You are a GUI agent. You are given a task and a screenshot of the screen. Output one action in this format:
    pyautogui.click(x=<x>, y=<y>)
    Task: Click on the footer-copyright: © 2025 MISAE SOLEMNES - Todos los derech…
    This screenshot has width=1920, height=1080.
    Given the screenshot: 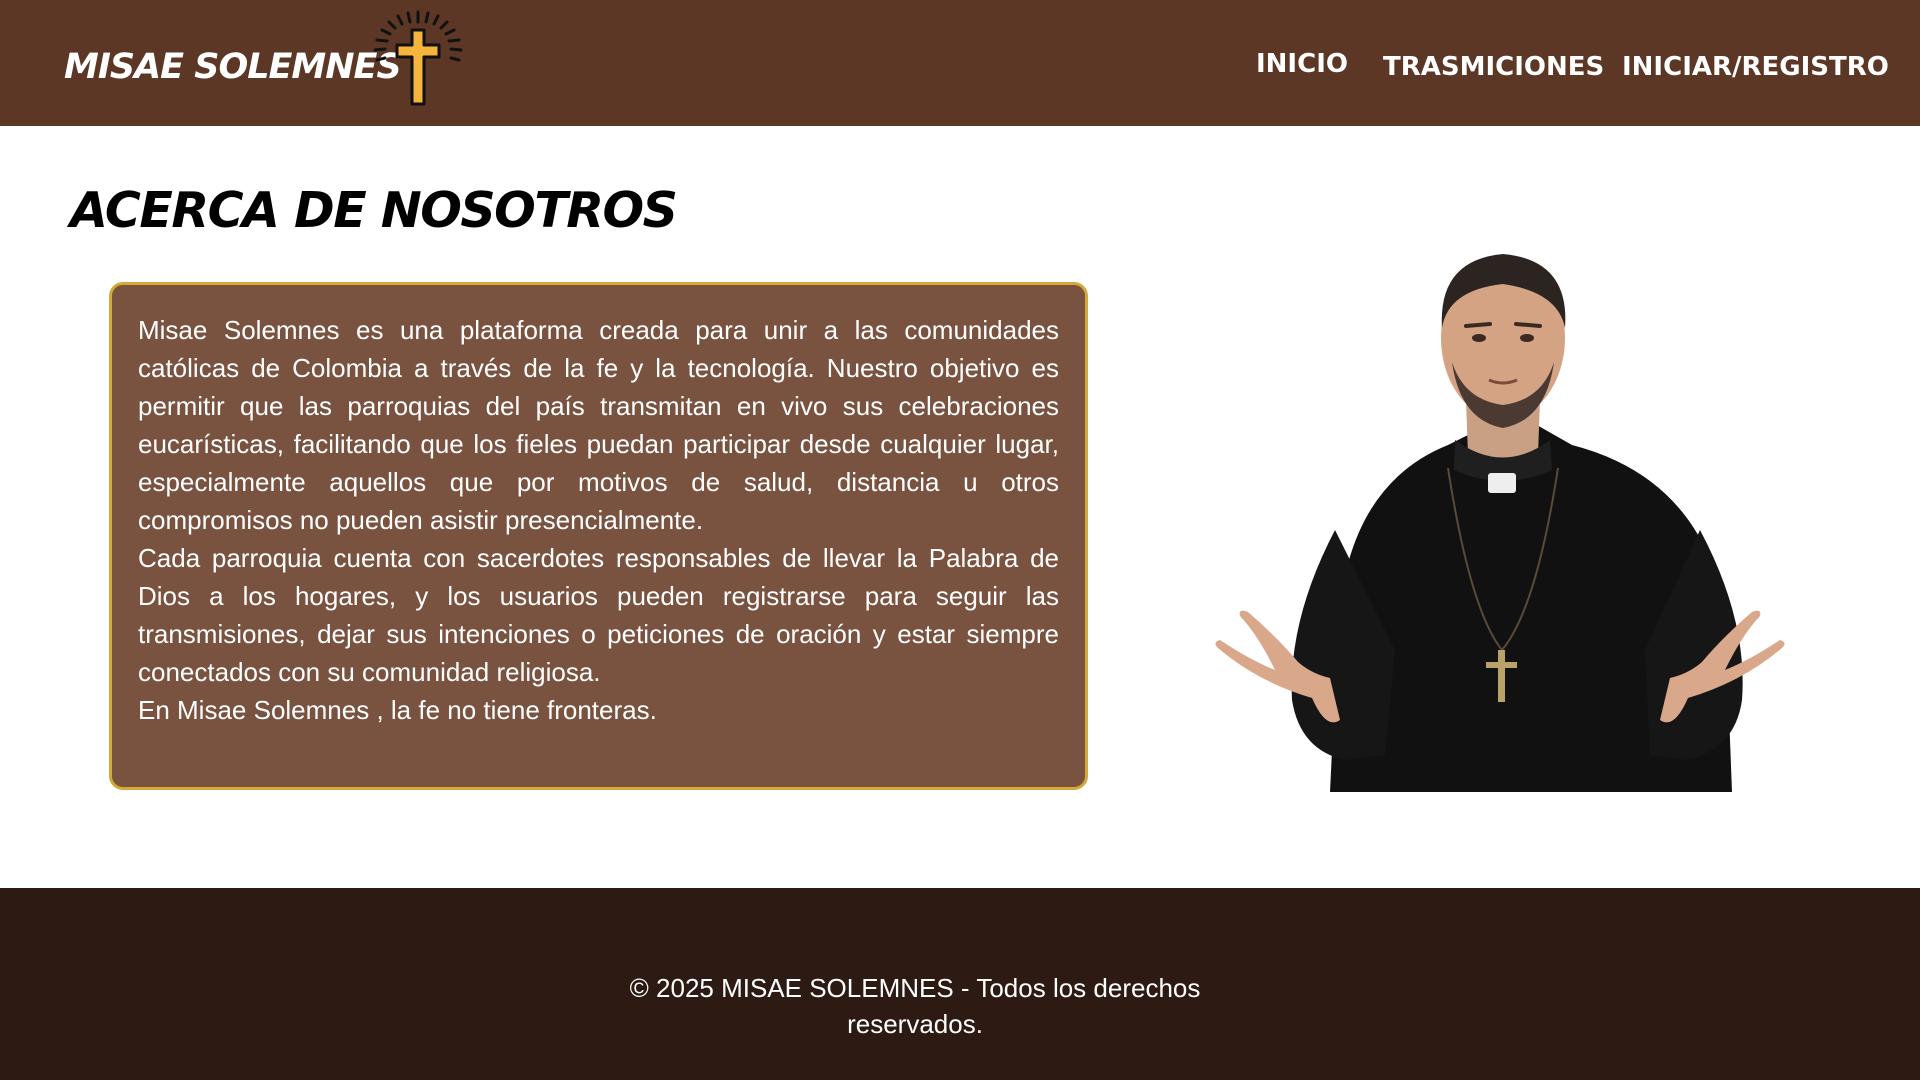 What is the action you would take?
    pyautogui.click(x=915, y=1006)
    